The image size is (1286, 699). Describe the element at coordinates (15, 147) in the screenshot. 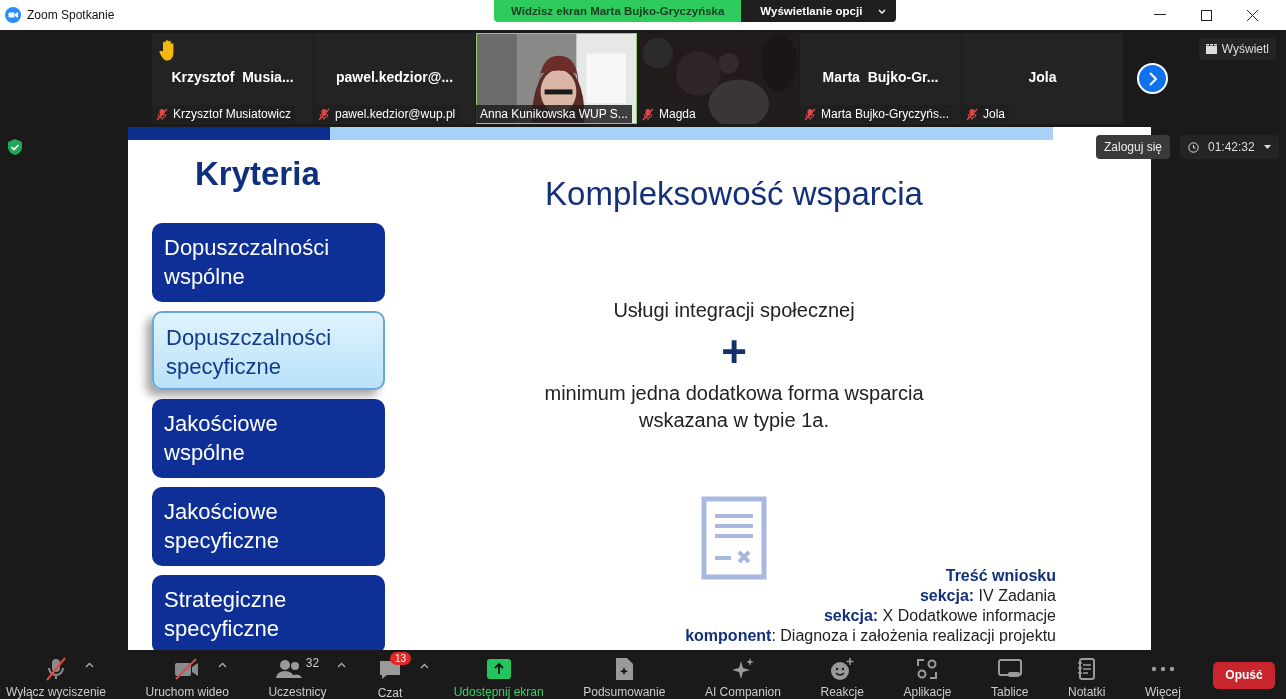

I see `shield-icon` at that location.